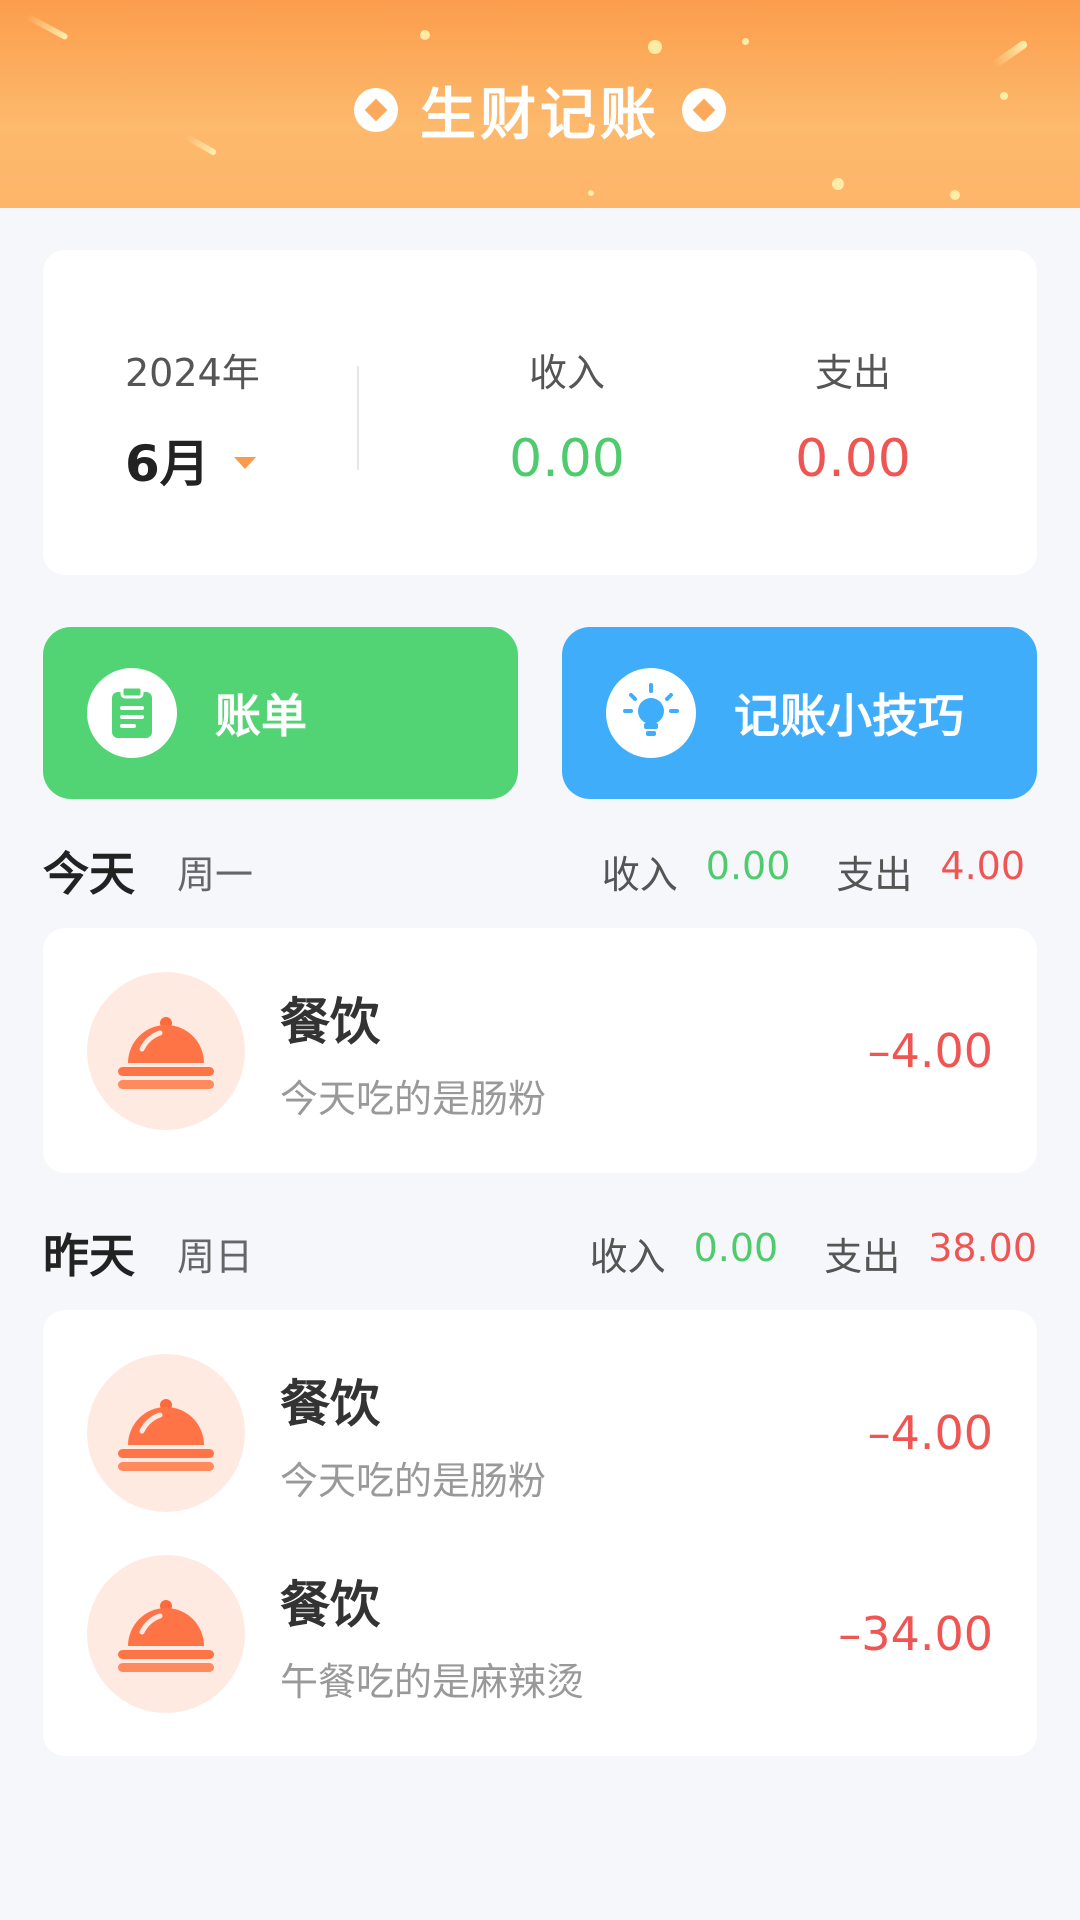 This screenshot has height=1920, width=1080. I want to click on title-bar: 生财记账, so click(540, 110).